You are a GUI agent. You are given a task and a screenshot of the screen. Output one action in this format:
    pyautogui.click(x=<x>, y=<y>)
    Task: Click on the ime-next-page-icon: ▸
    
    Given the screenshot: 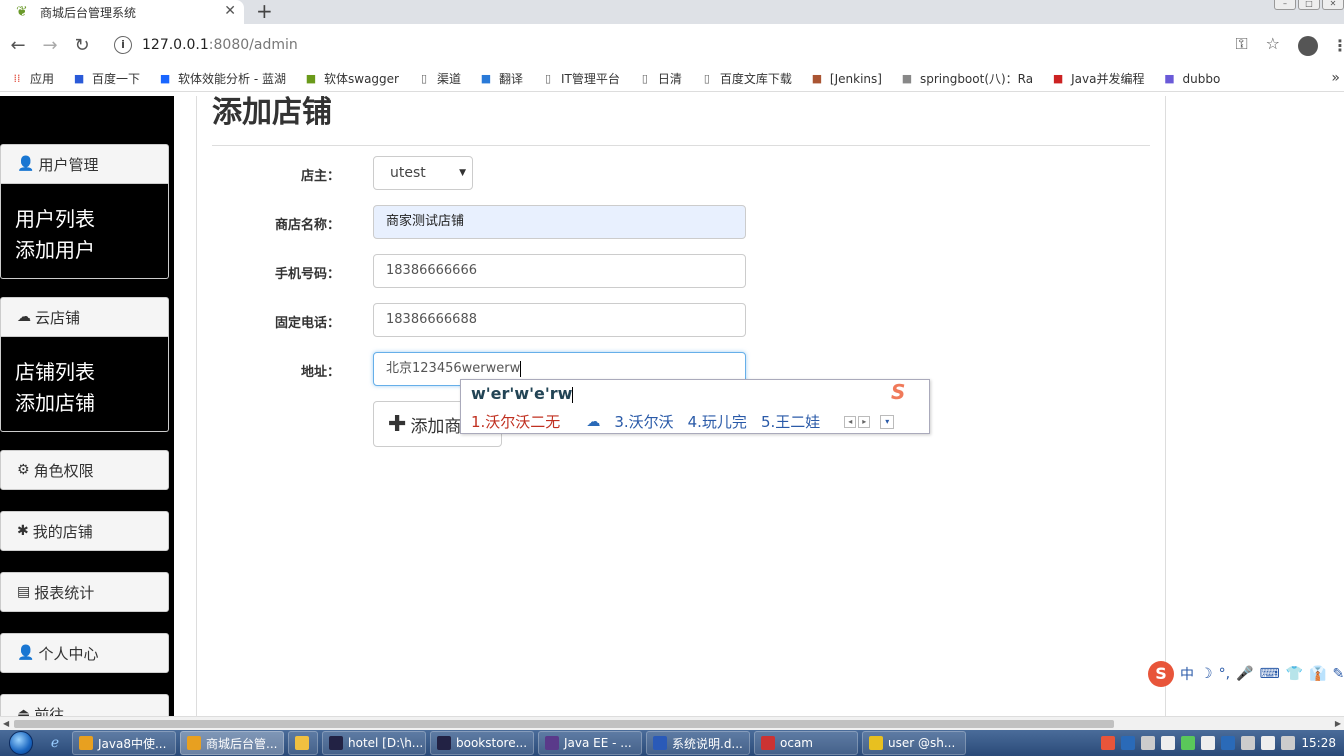 What is the action you would take?
    pyautogui.click(x=864, y=421)
    